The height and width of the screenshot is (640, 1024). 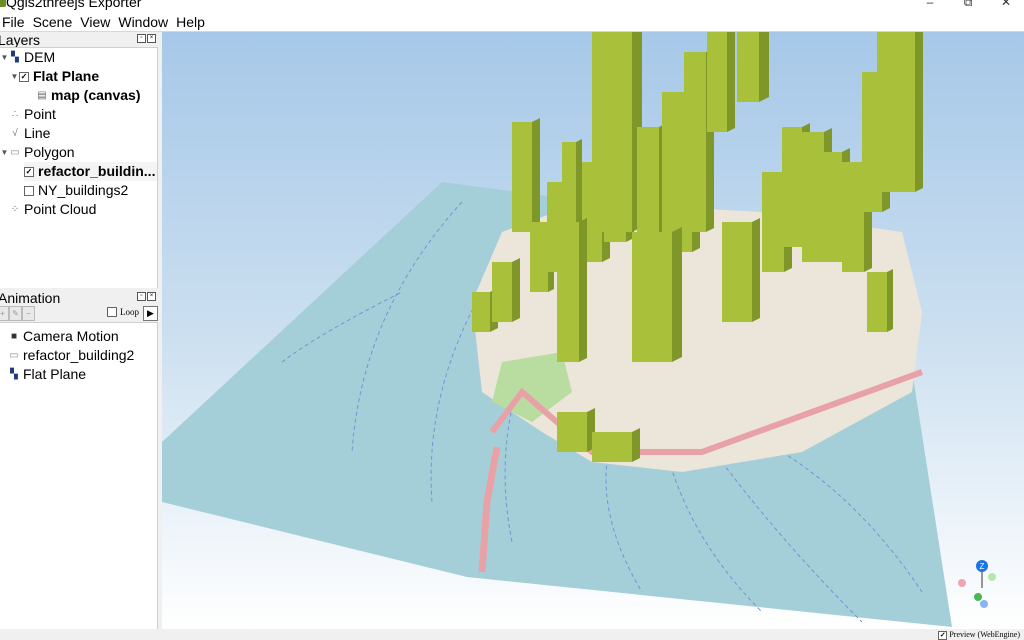 I want to click on layer-point: ∴ Point, so click(x=32, y=114).